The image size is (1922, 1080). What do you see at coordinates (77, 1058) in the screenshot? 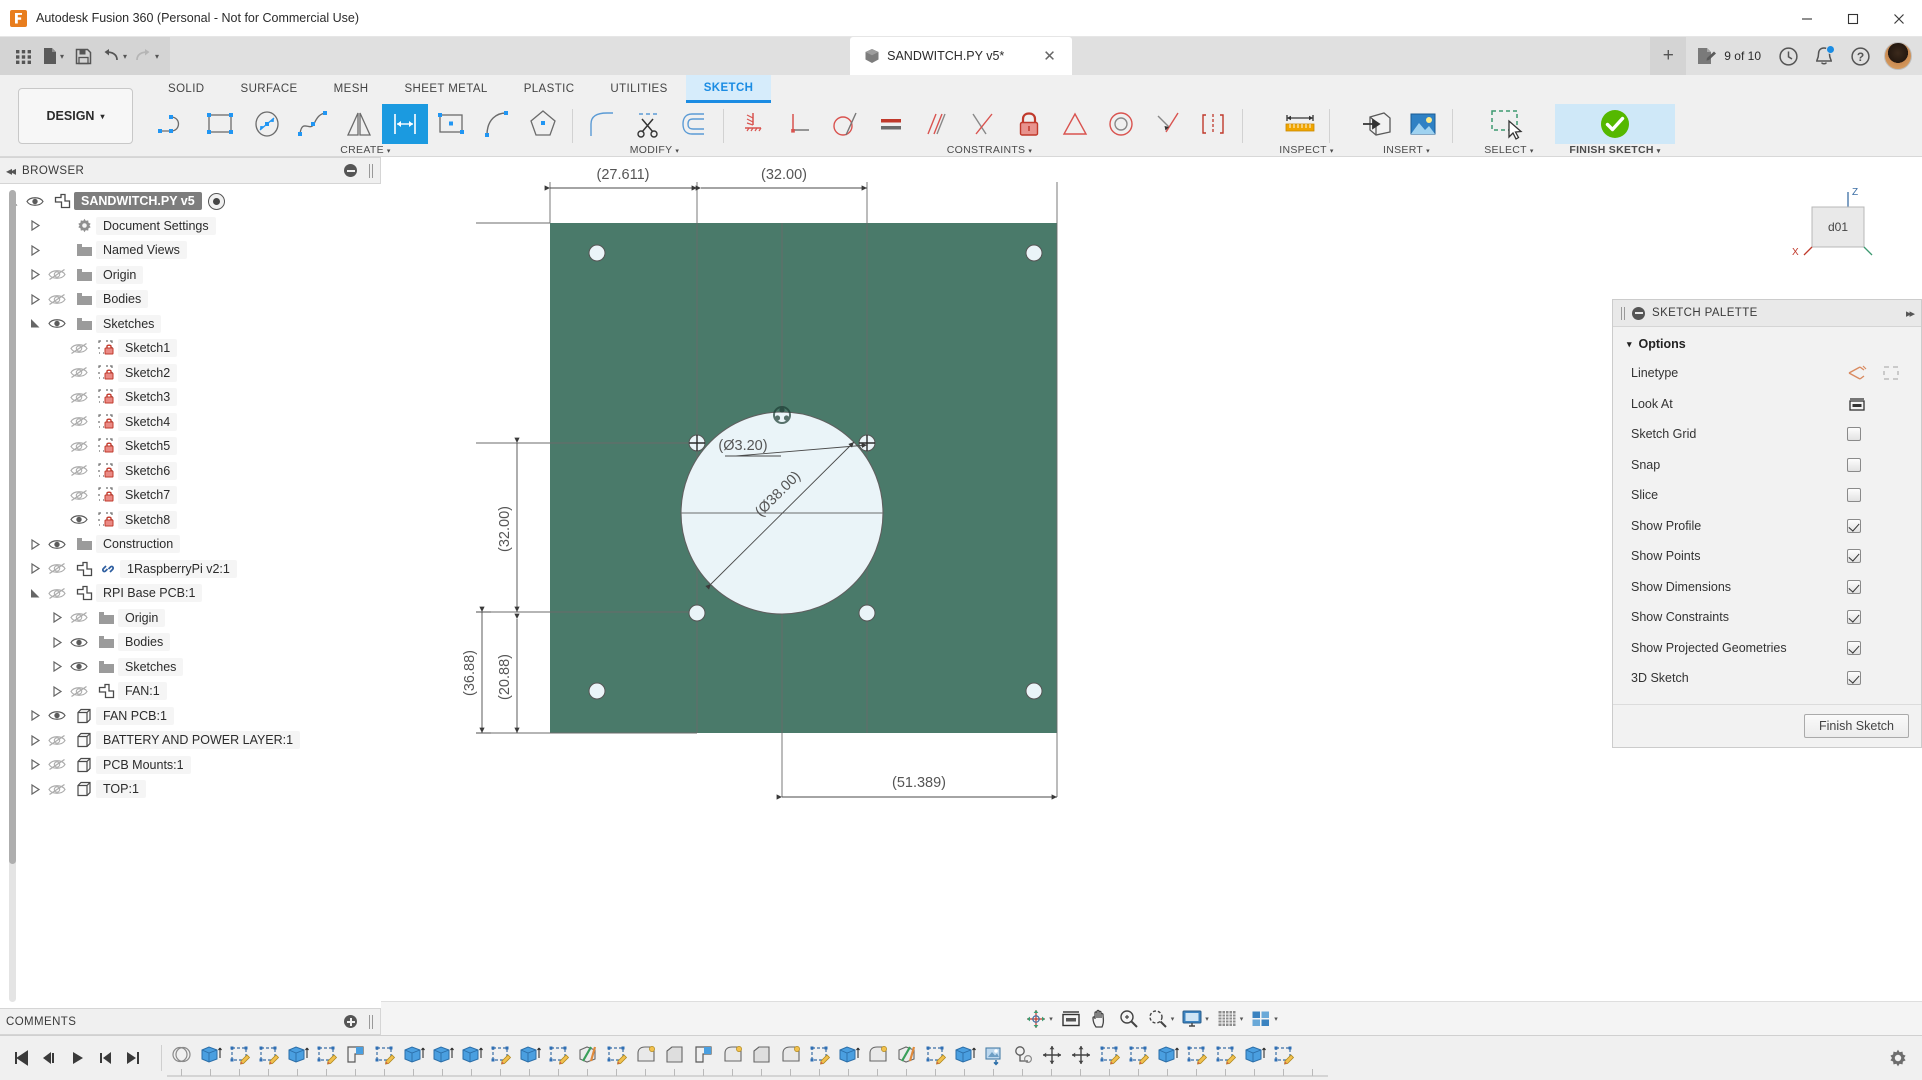
I see `timeline-play-button` at bounding box center [77, 1058].